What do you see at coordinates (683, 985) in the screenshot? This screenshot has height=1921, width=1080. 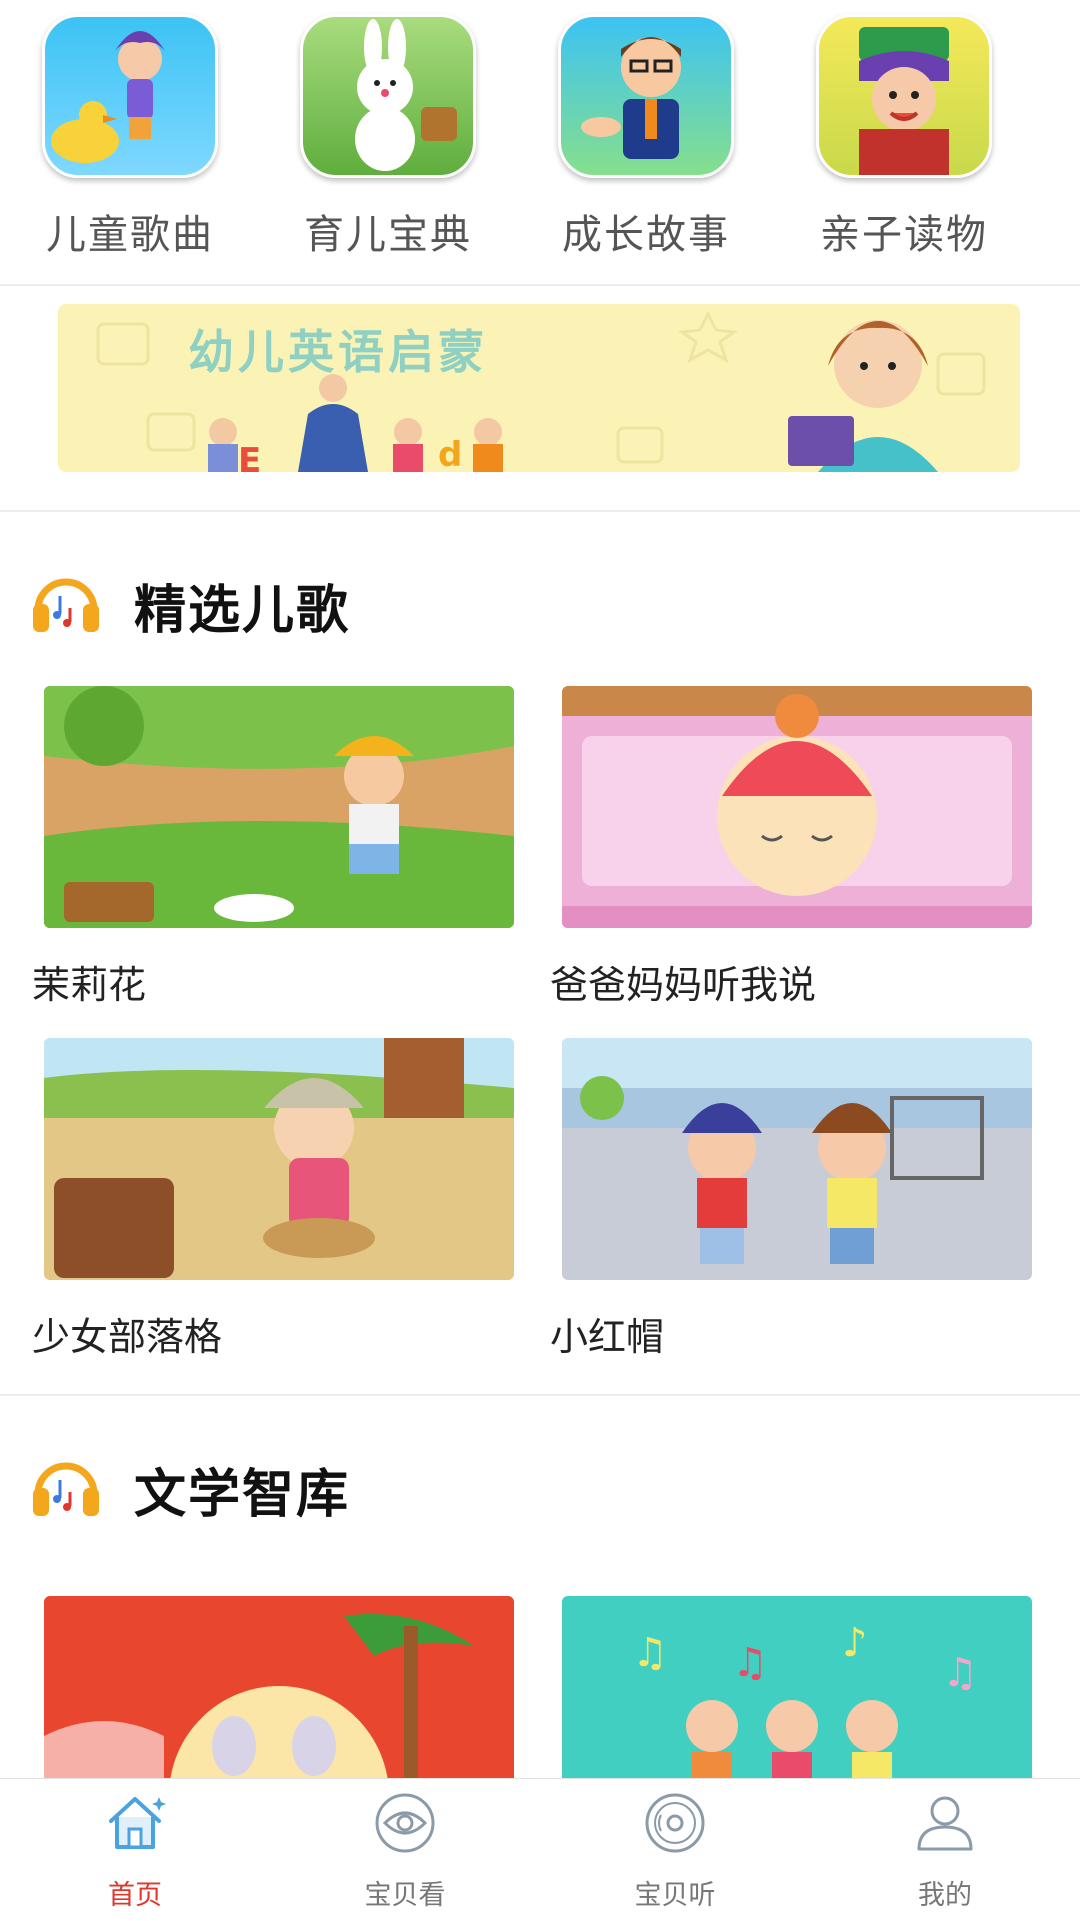 I see `song-title: 爸爸妈妈听我说` at bounding box center [683, 985].